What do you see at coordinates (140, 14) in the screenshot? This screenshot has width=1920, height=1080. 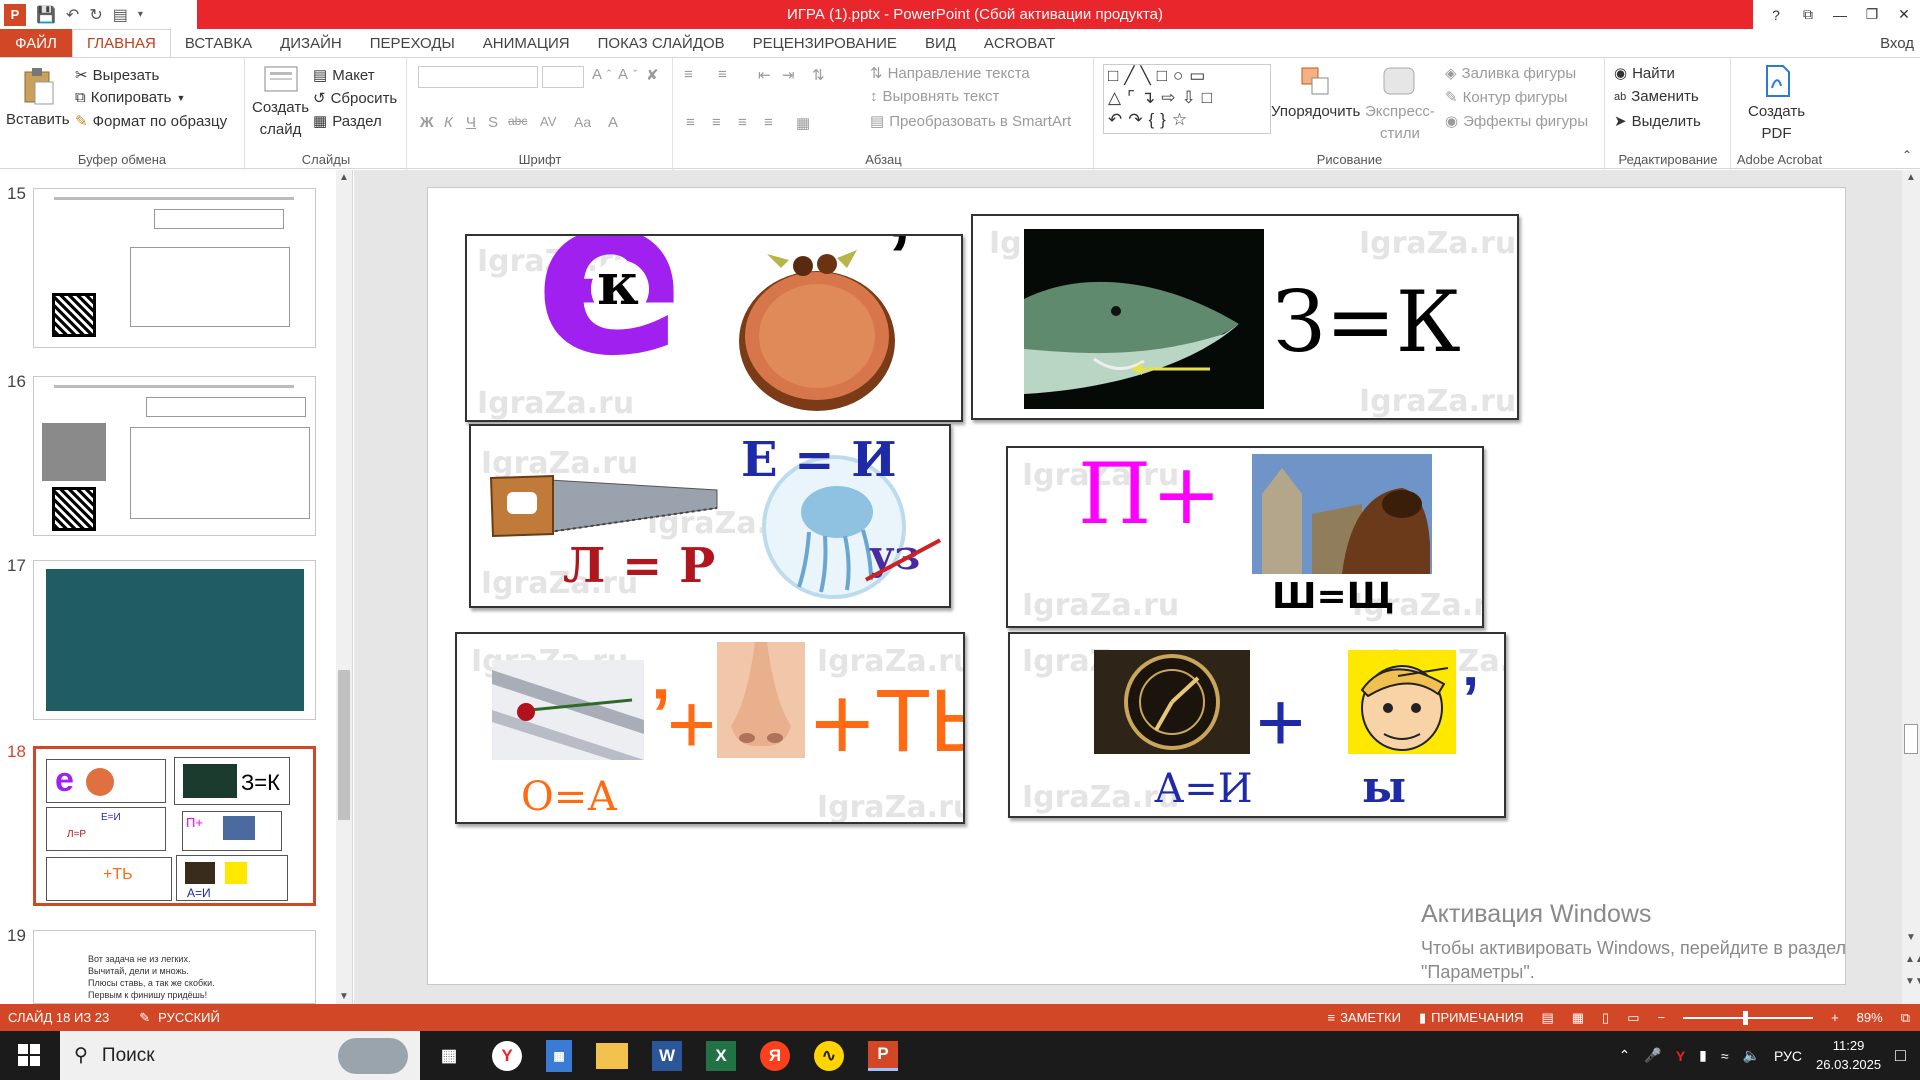 I see `customize-qat-icon: ▾` at bounding box center [140, 14].